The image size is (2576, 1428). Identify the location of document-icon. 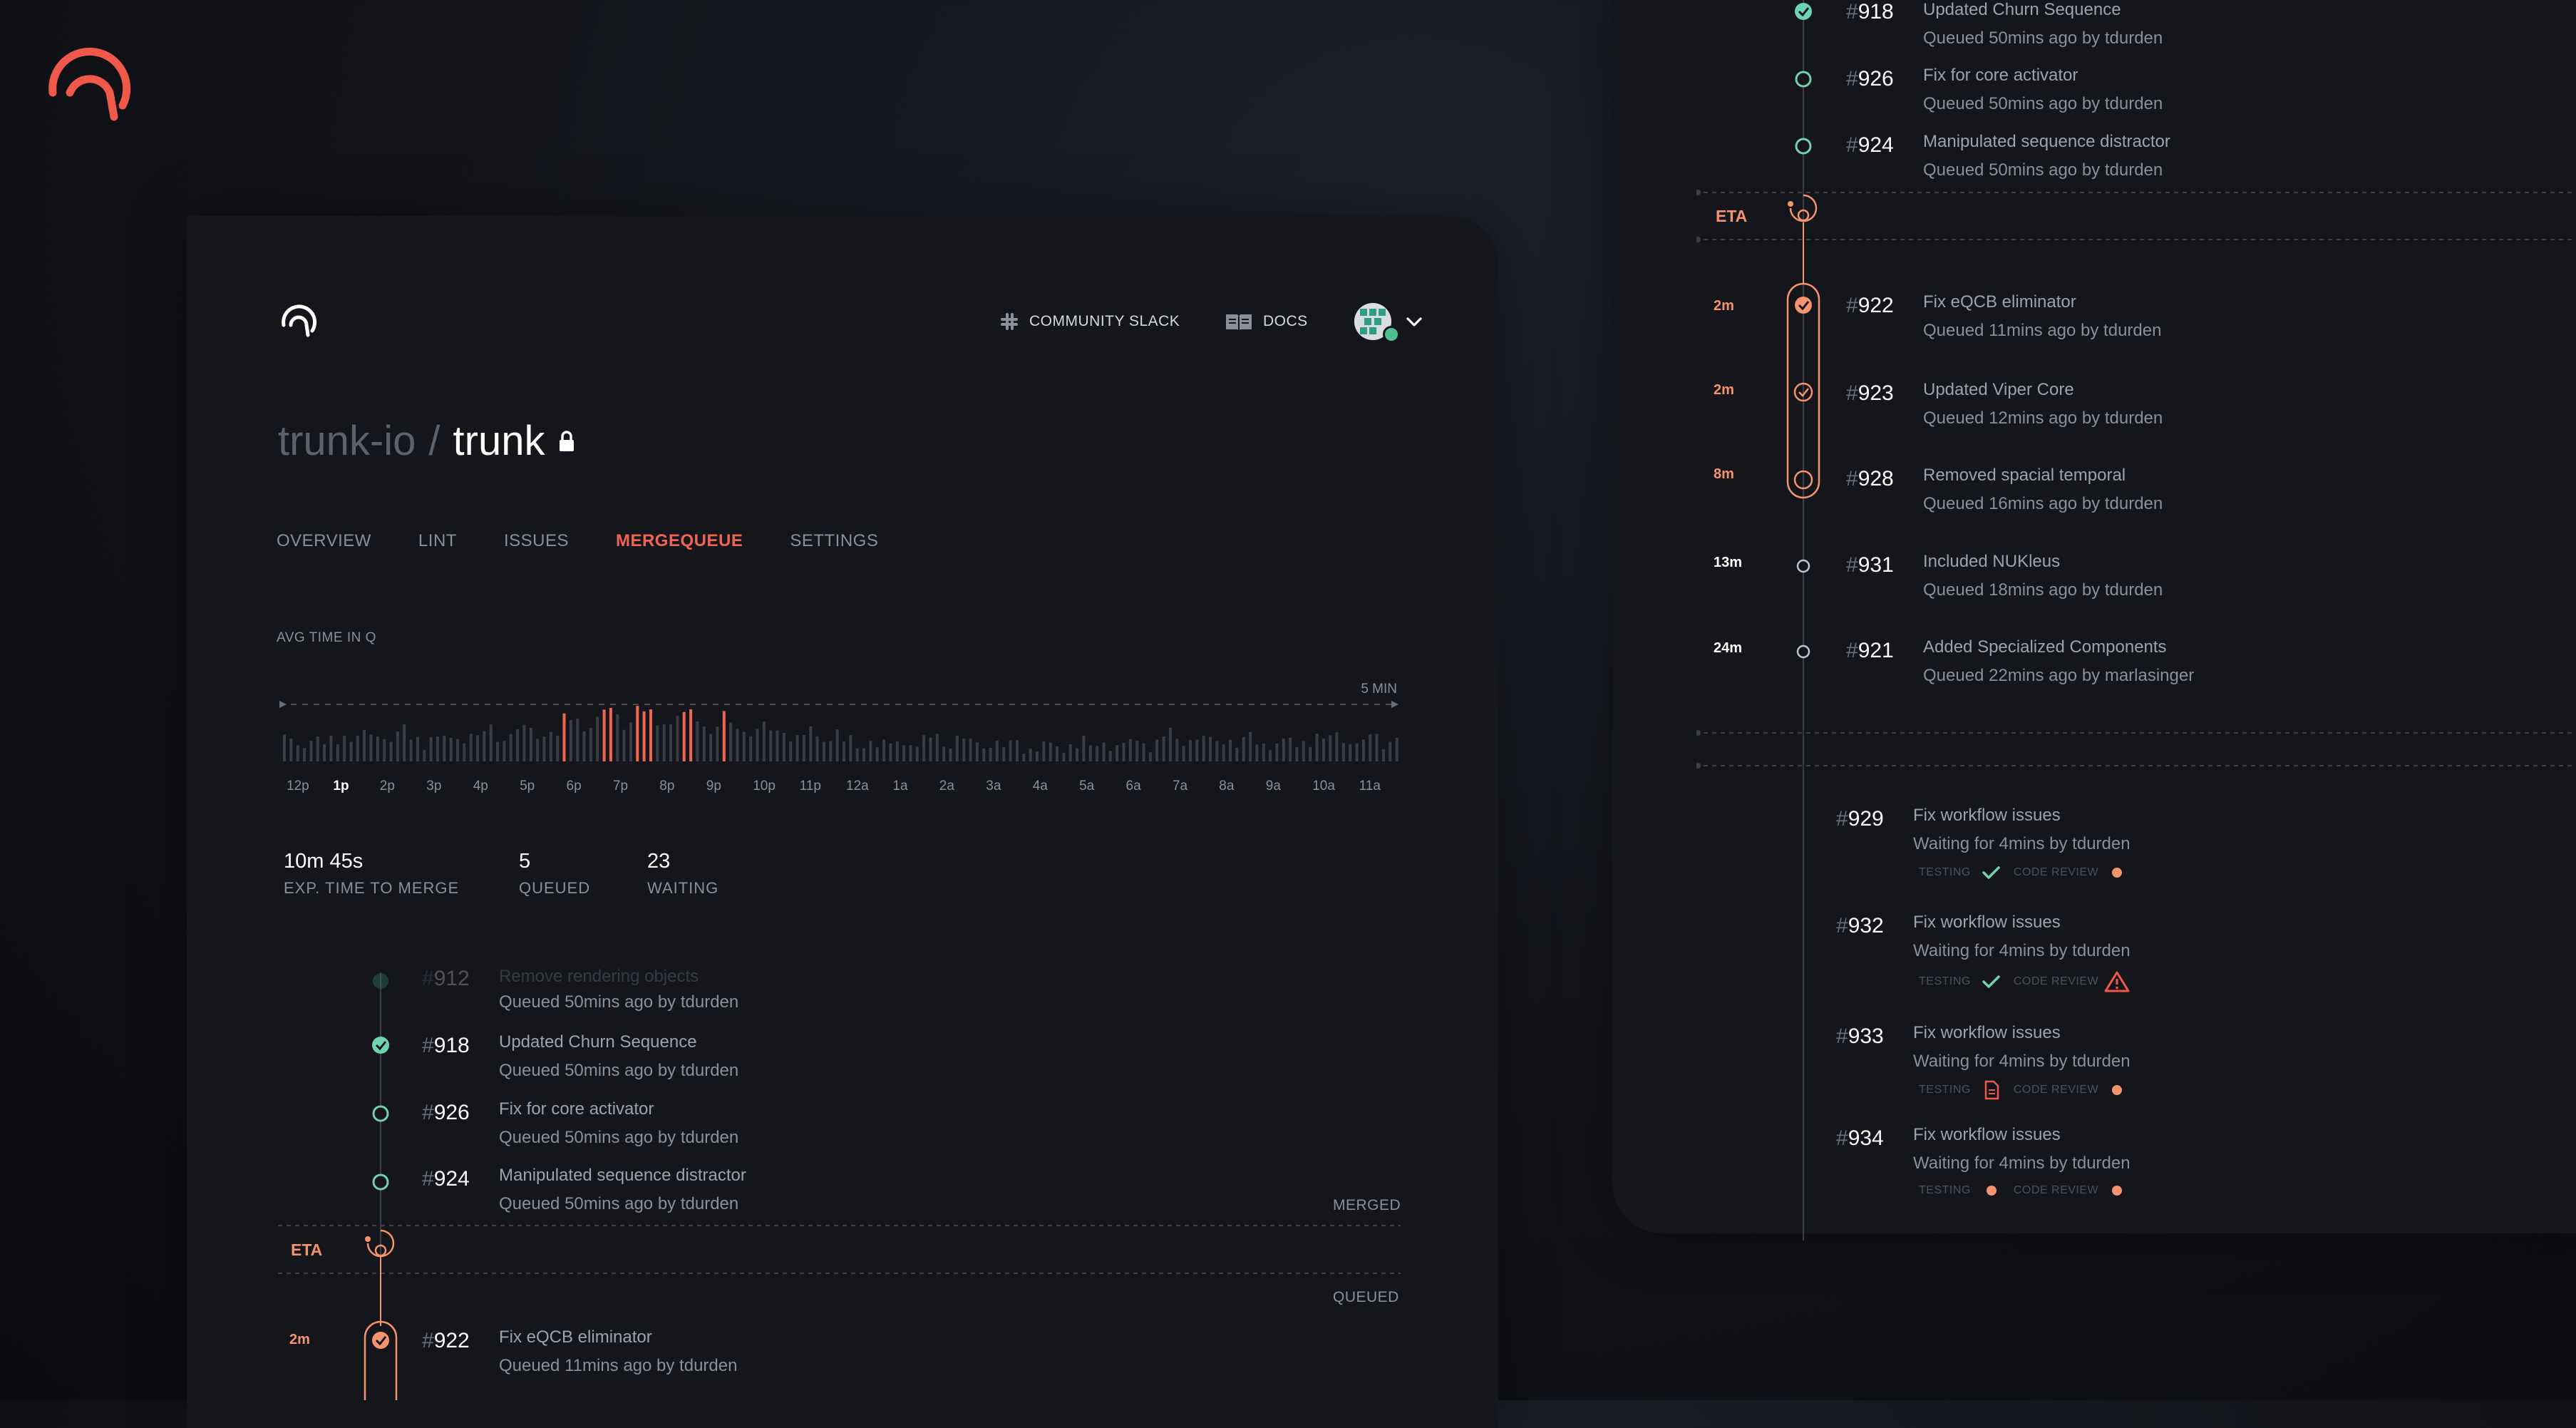
(1991, 1090).